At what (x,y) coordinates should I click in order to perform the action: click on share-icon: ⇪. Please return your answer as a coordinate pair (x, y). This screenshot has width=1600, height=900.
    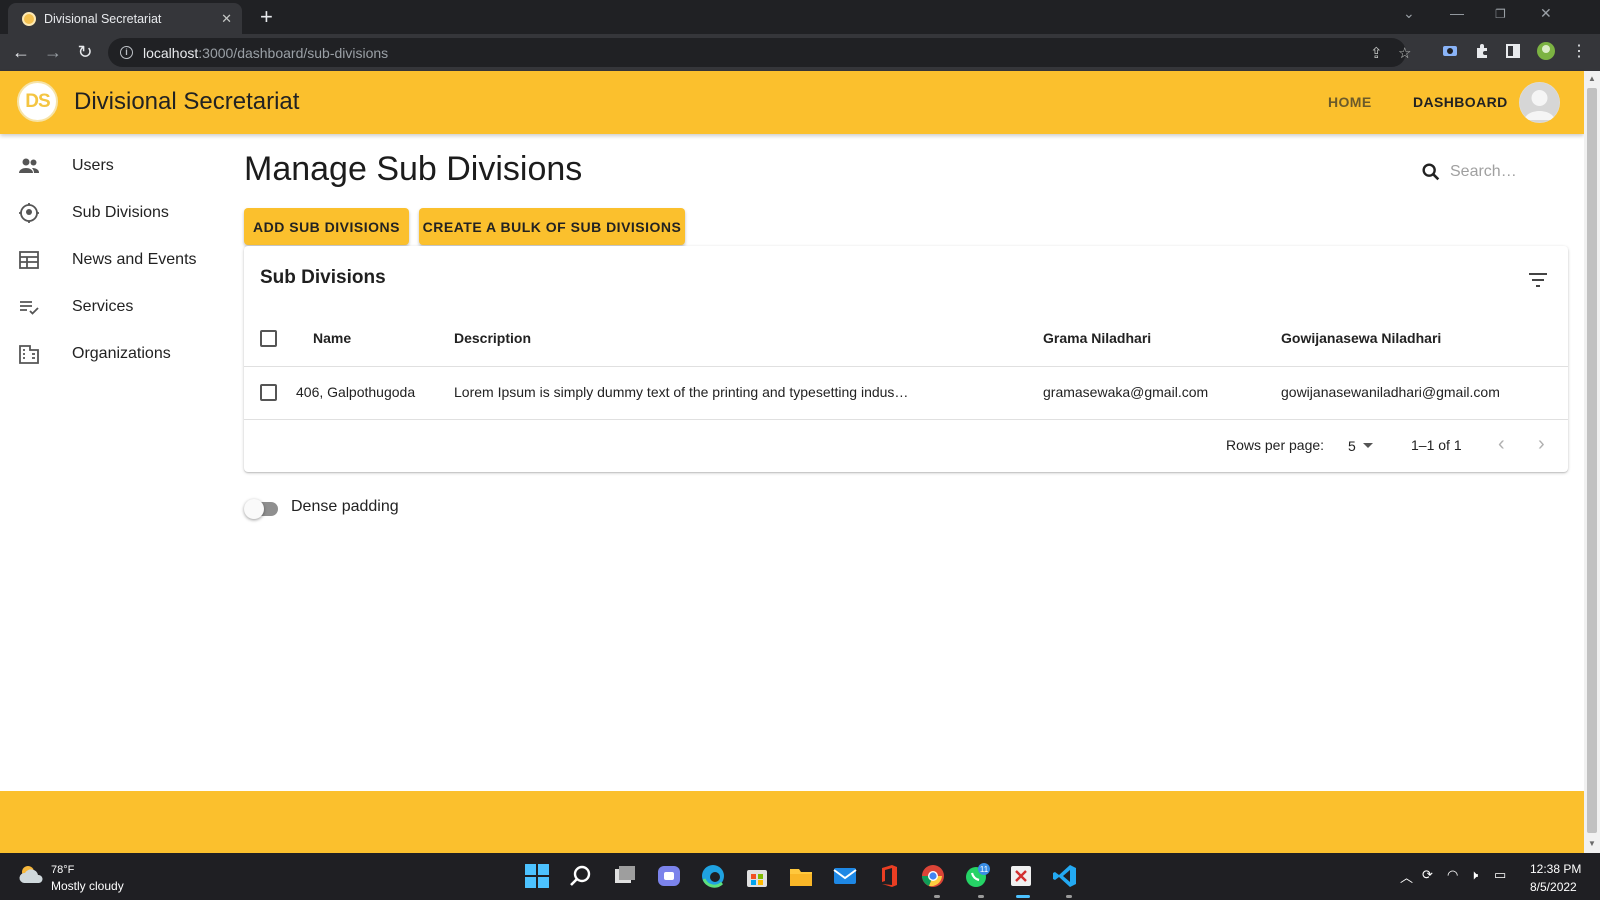
    Looking at the image, I should click on (1376, 53).